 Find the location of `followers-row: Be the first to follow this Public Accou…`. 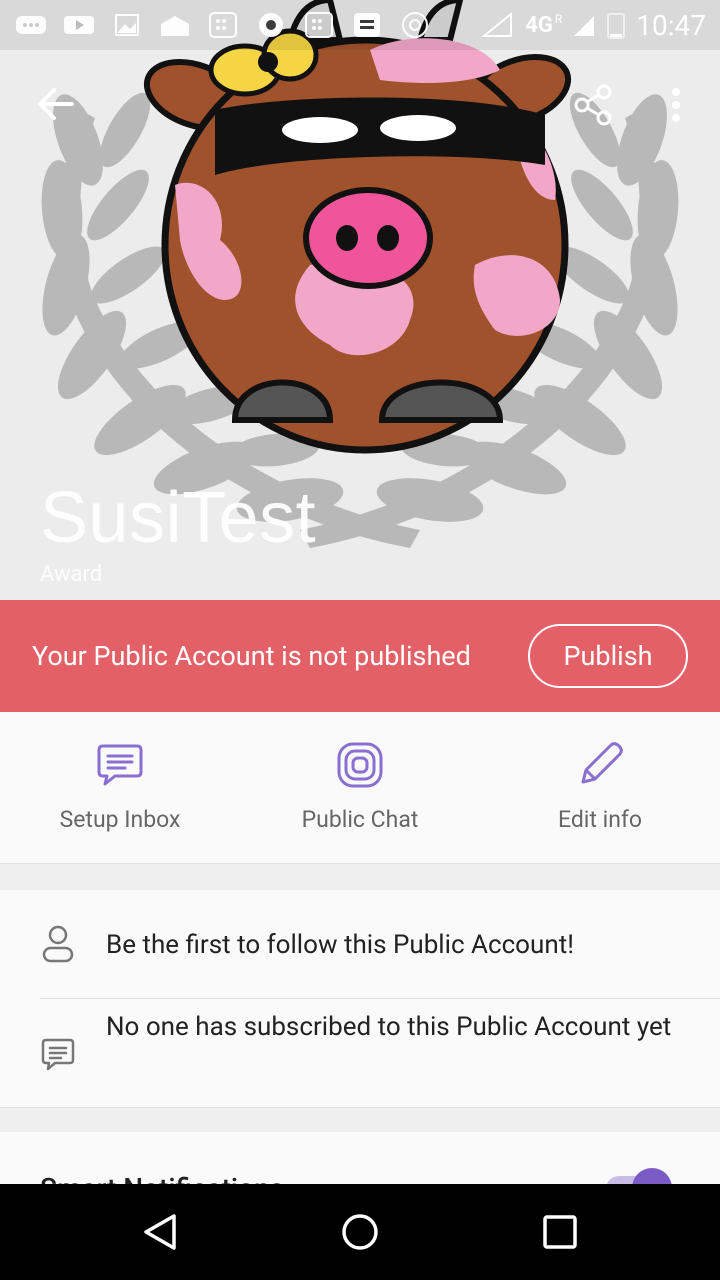

followers-row: Be the first to follow this Public Accou… is located at coordinates (360, 944).